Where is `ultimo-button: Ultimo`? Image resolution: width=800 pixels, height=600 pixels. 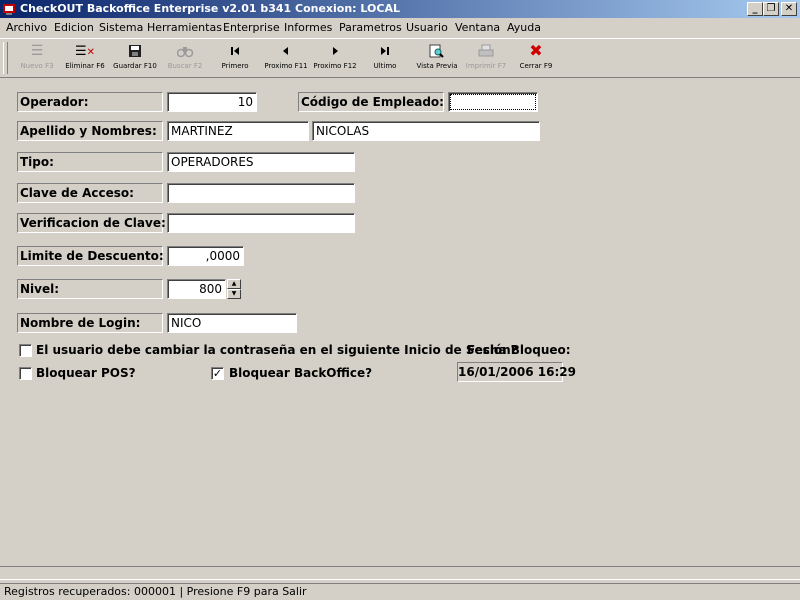
ultimo-button: Ultimo is located at coordinates (385, 58).